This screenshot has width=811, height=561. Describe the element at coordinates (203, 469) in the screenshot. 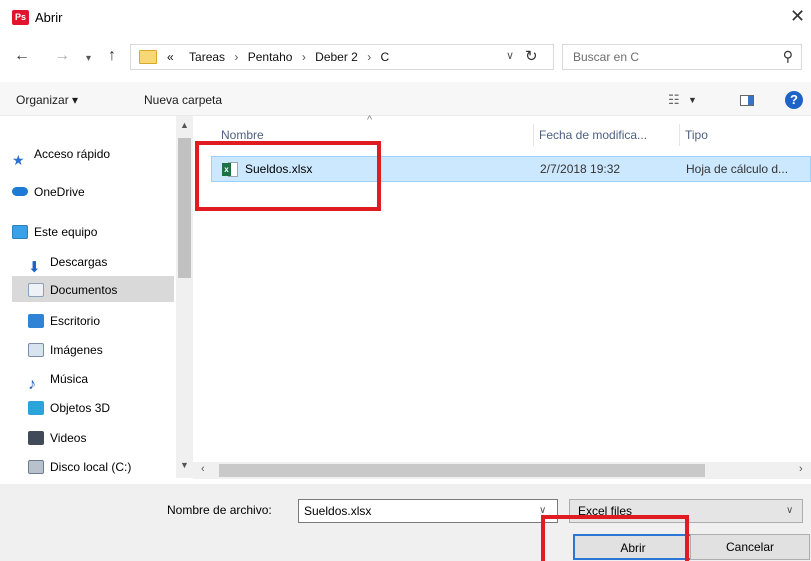

I see `scroll-left-icon: ‹` at that location.